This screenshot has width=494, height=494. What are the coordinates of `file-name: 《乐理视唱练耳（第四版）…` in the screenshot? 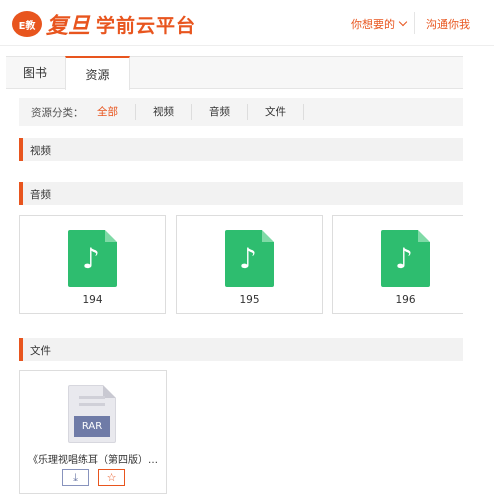 It's located at (93, 458).